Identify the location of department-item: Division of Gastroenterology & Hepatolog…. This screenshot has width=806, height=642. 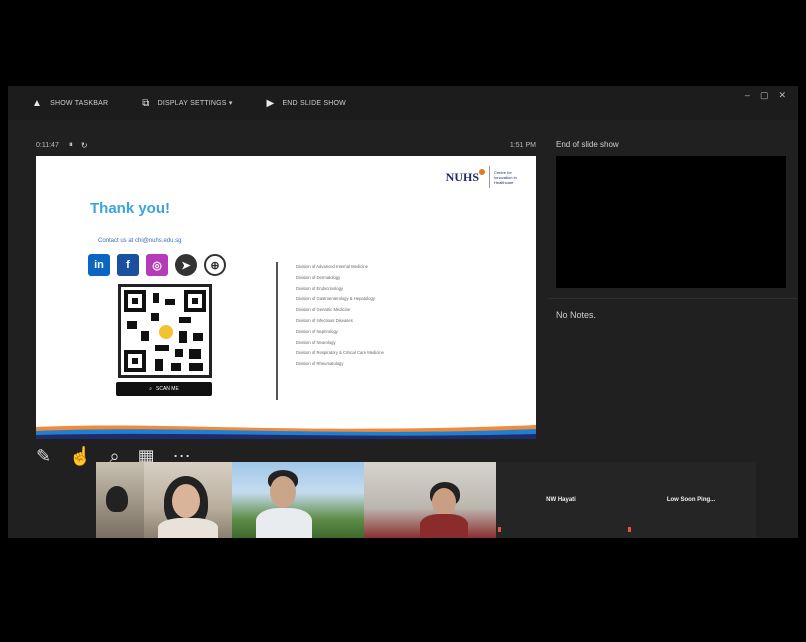
(335, 299).